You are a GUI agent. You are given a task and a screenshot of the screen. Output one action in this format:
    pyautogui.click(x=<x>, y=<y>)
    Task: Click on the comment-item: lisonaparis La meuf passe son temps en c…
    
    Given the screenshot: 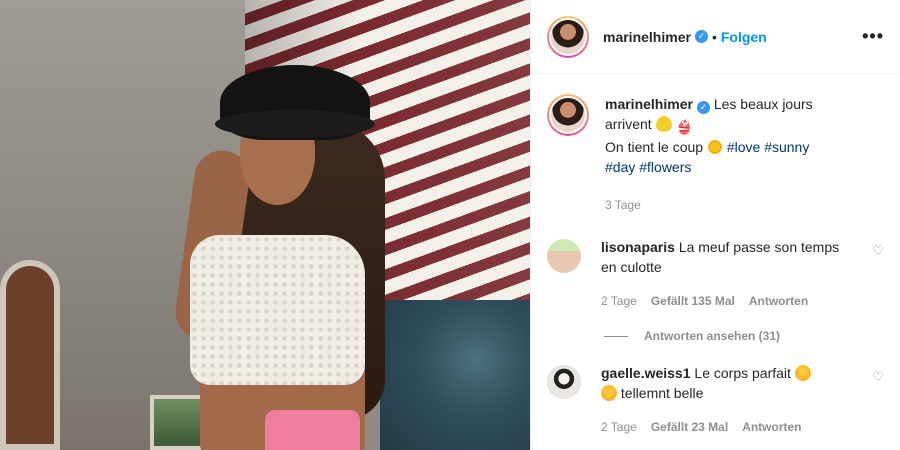 What is the action you would take?
    pyautogui.click(x=715, y=274)
    